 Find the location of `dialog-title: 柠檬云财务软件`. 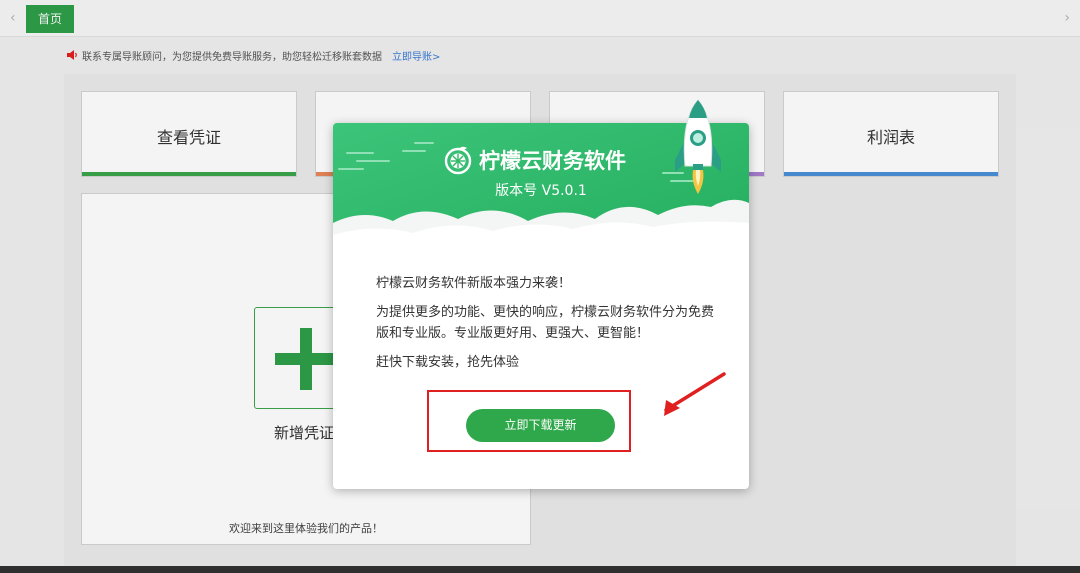

dialog-title: 柠檬云财务软件 is located at coordinates (552, 161).